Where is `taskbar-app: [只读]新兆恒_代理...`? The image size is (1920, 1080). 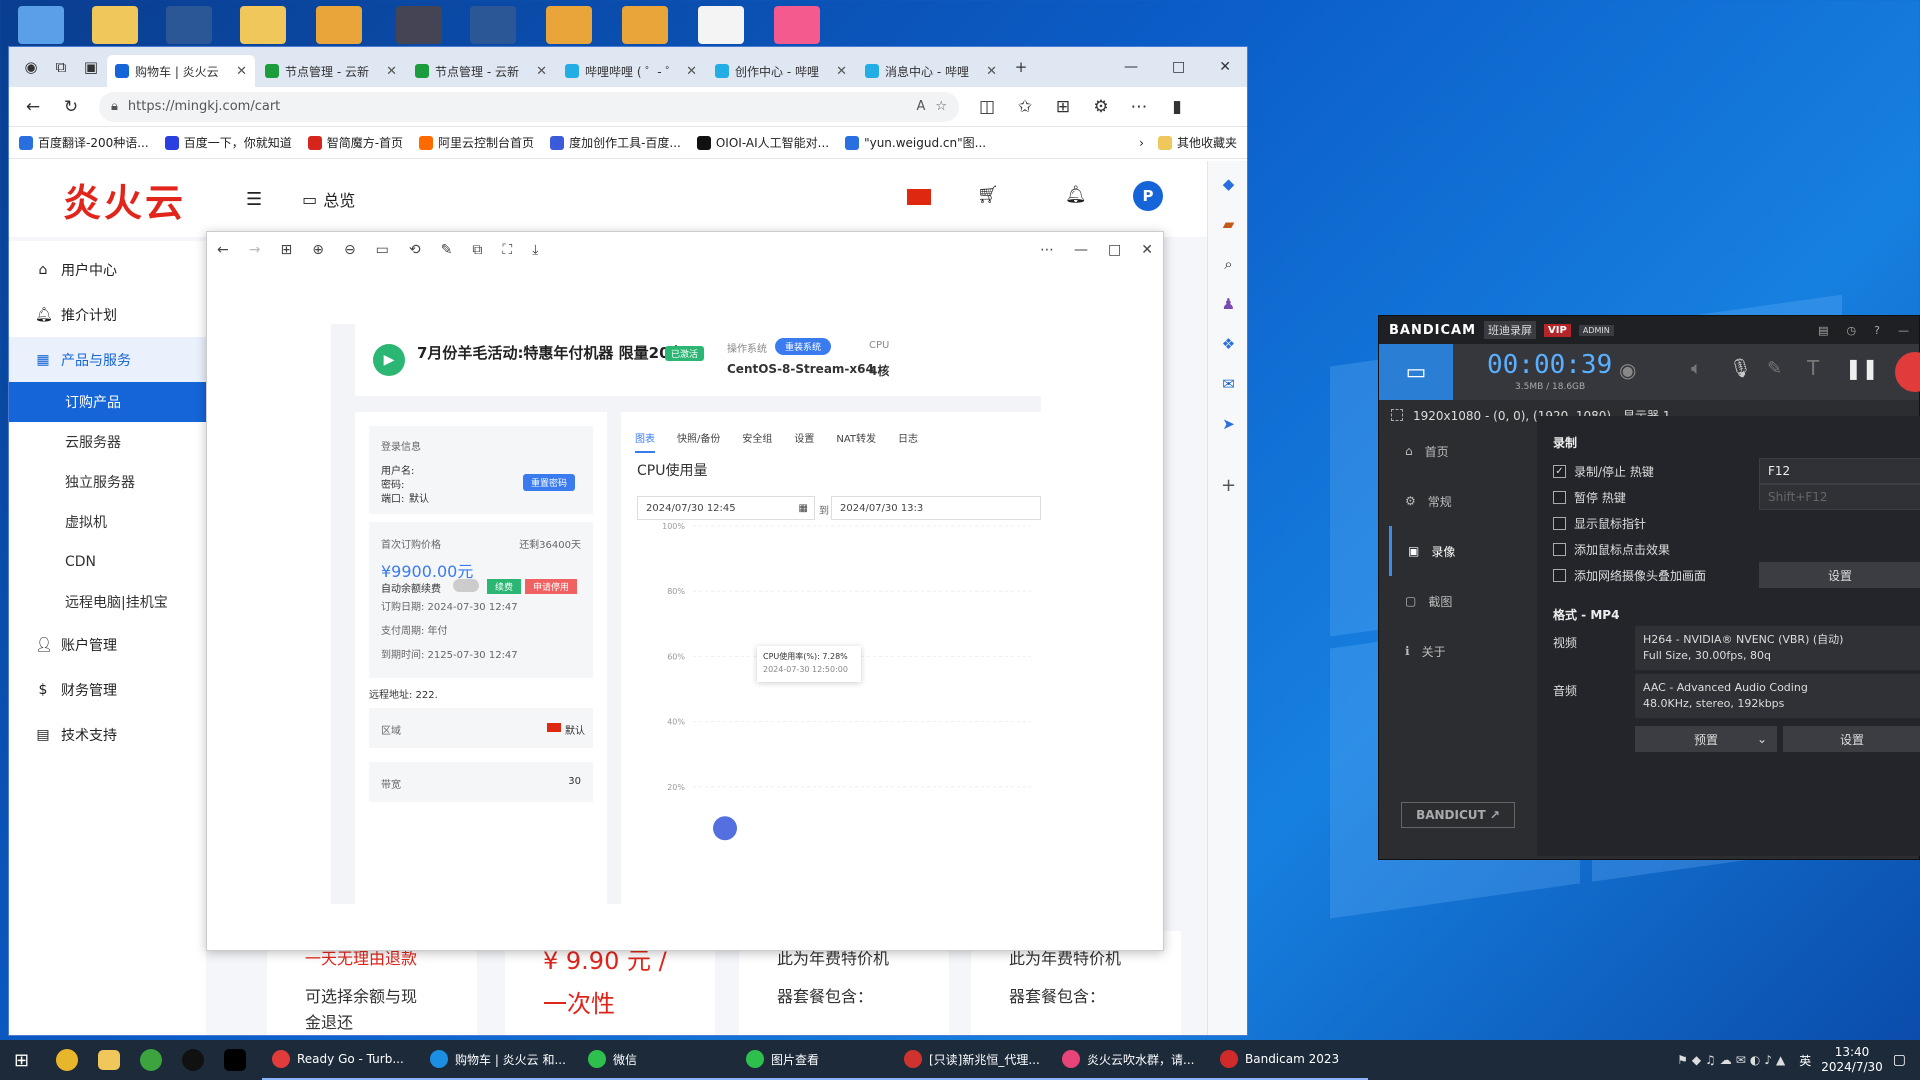
taskbar-app: [只读]新兆恒_代理... is located at coordinates (973, 1060).